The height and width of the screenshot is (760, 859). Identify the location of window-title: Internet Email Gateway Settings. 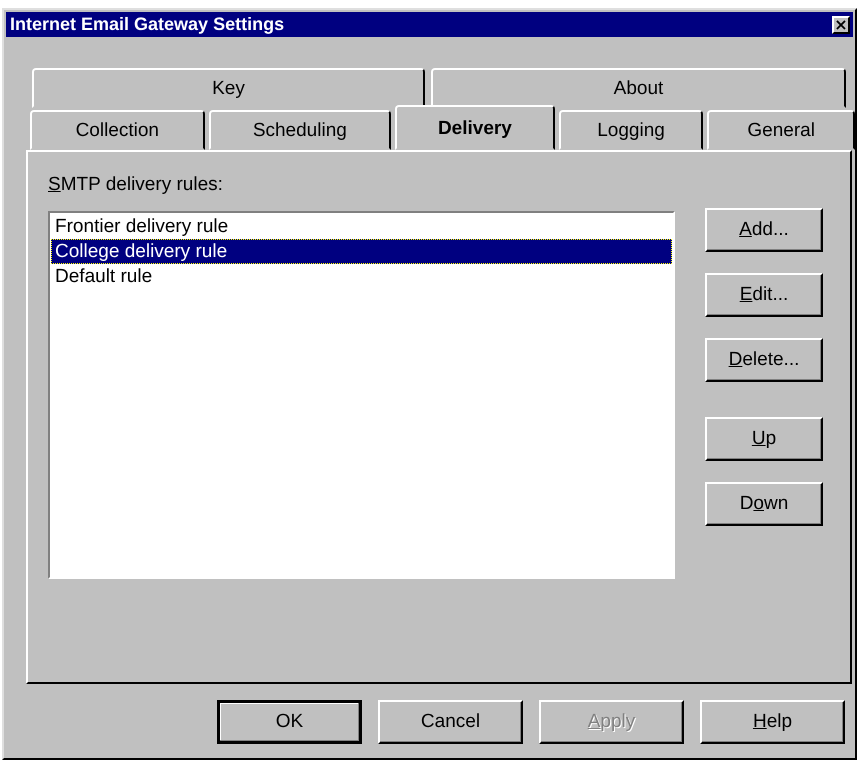
(147, 24).